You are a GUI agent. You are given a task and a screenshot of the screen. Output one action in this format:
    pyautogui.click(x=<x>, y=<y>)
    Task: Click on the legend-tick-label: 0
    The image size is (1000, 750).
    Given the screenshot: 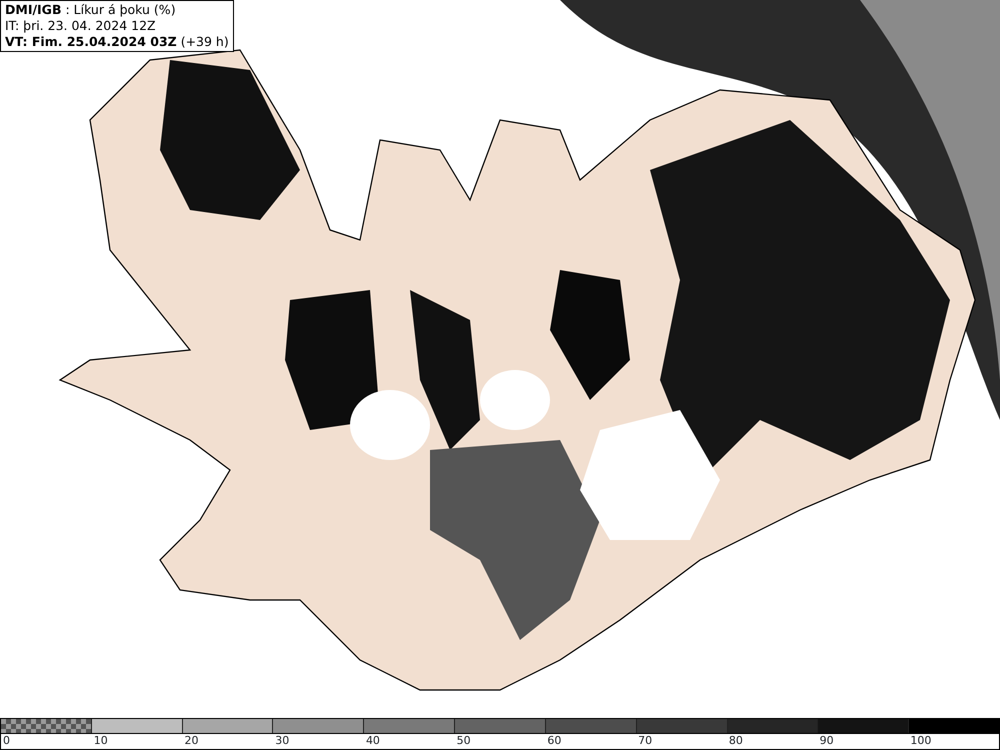 What is the action you would take?
    pyautogui.click(x=6, y=741)
    